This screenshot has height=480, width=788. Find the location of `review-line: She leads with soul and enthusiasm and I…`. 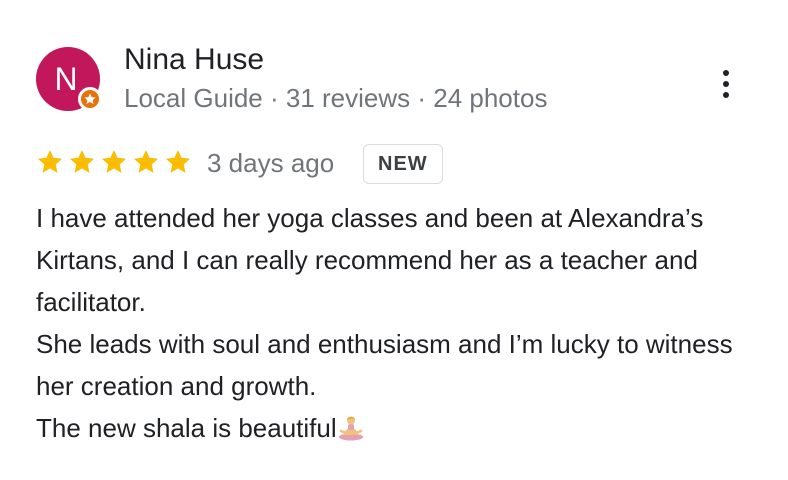

review-line: She leads with soul and enthusiasm and I… is located at coordinates (384, 365).